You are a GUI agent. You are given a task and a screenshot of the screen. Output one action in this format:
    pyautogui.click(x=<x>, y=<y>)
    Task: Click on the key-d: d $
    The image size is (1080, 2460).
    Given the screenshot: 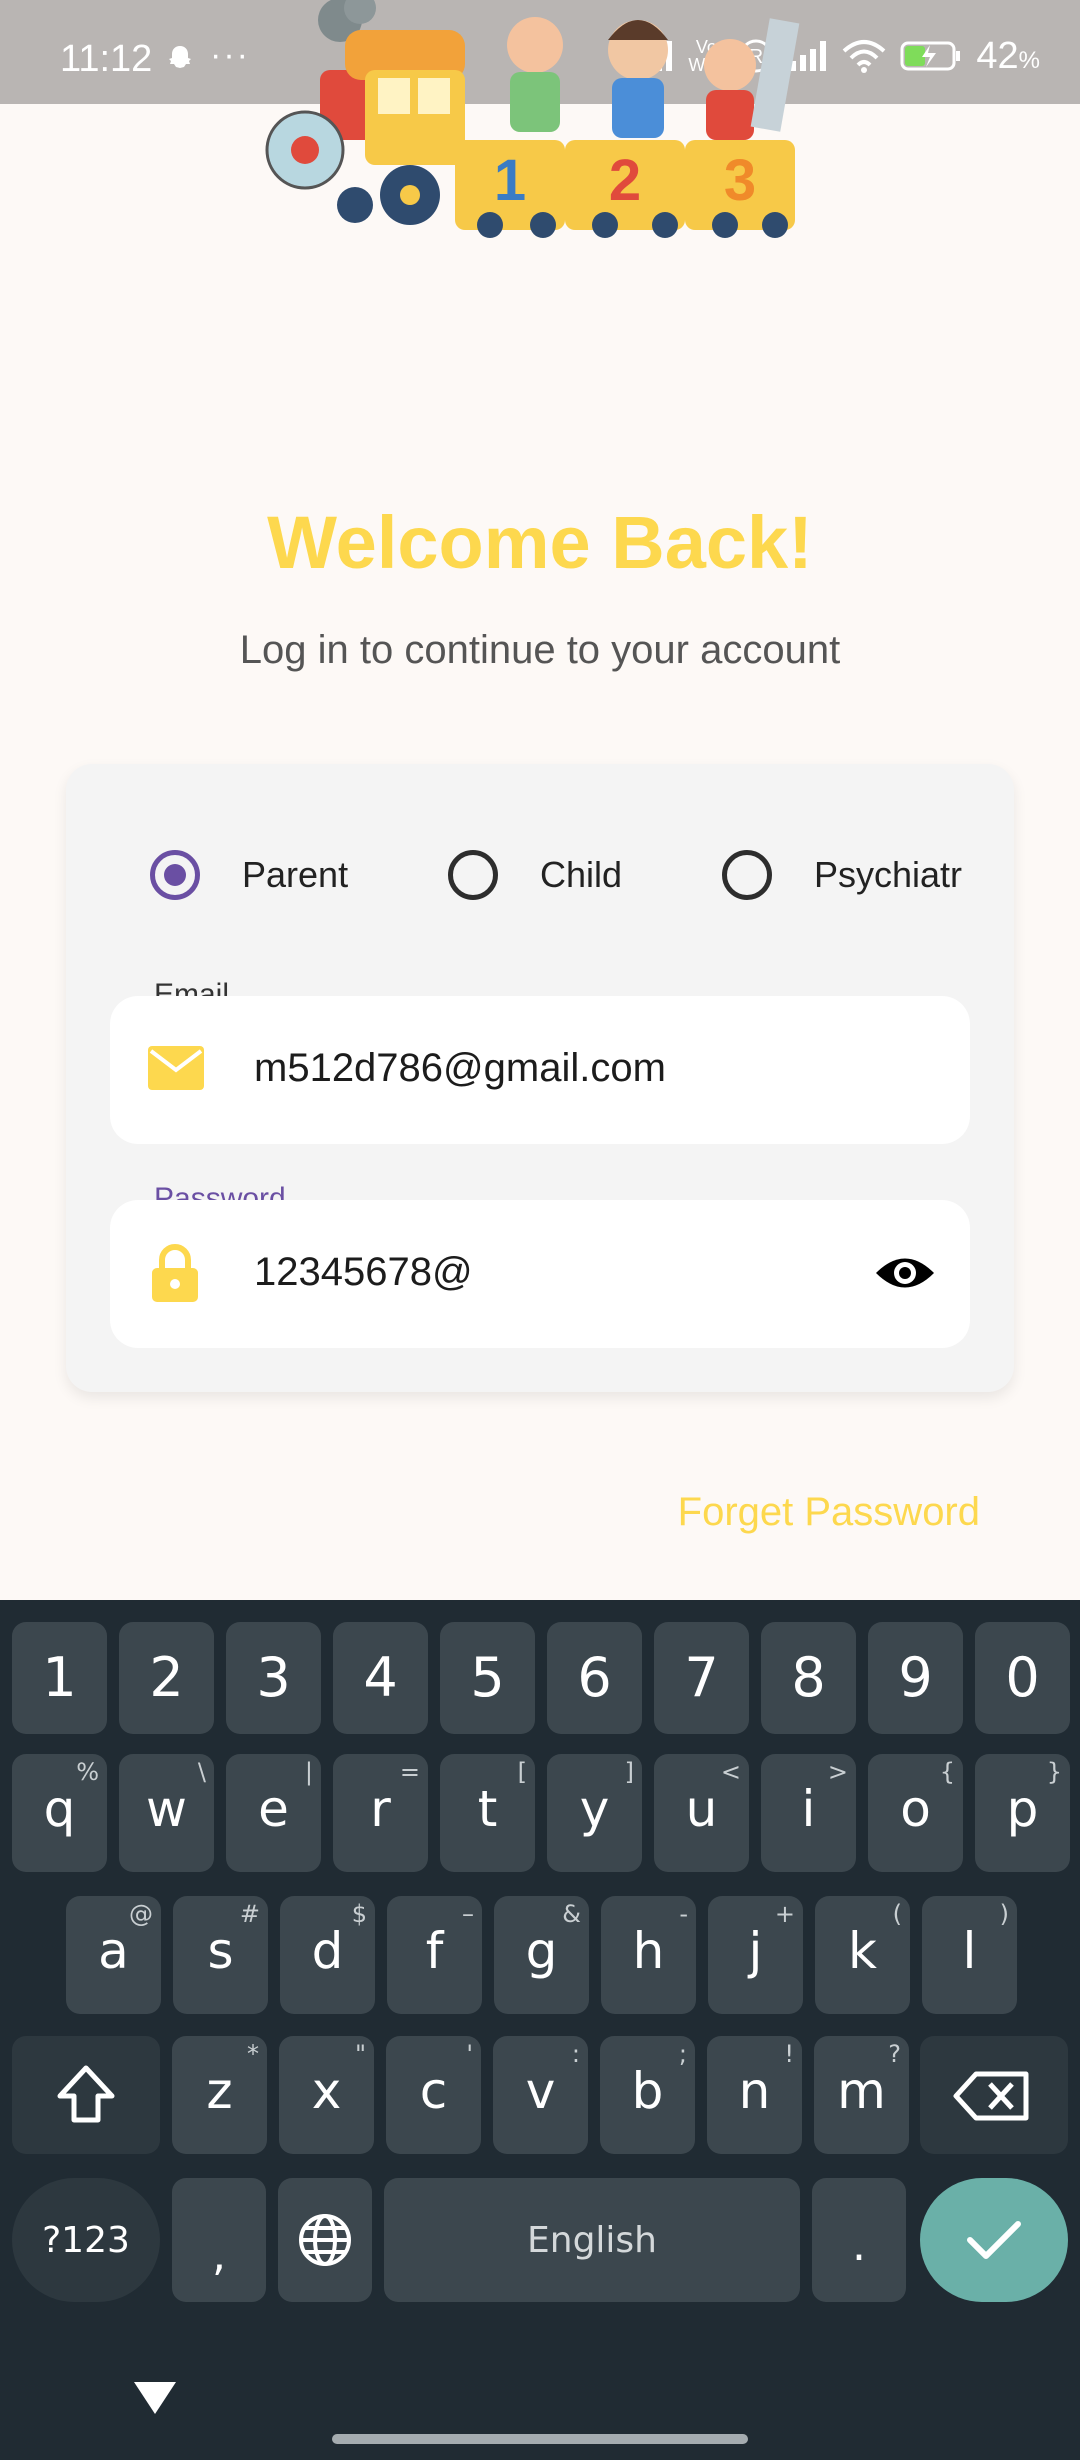 What is the action you would take?
    pyautogui.click(x=327, y=1955)
    